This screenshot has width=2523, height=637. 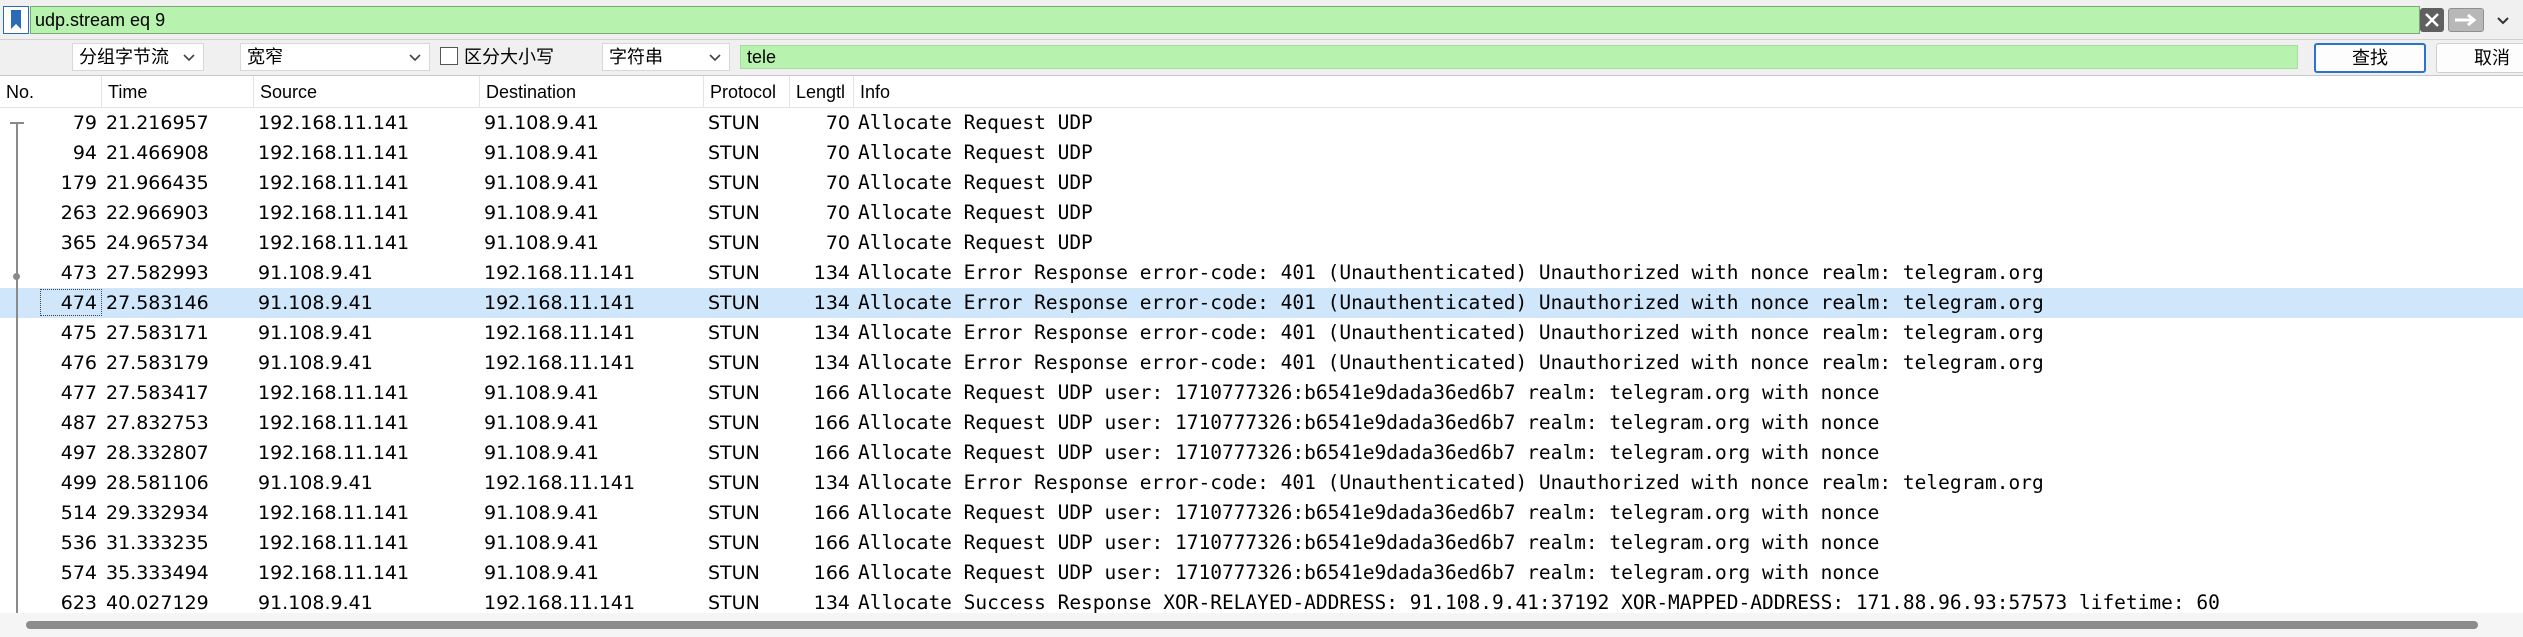 What do you see at coordinates (2466, 20) in the screenshot?
I see `apply-arrow-icon` at bounding box center [2466, 20].